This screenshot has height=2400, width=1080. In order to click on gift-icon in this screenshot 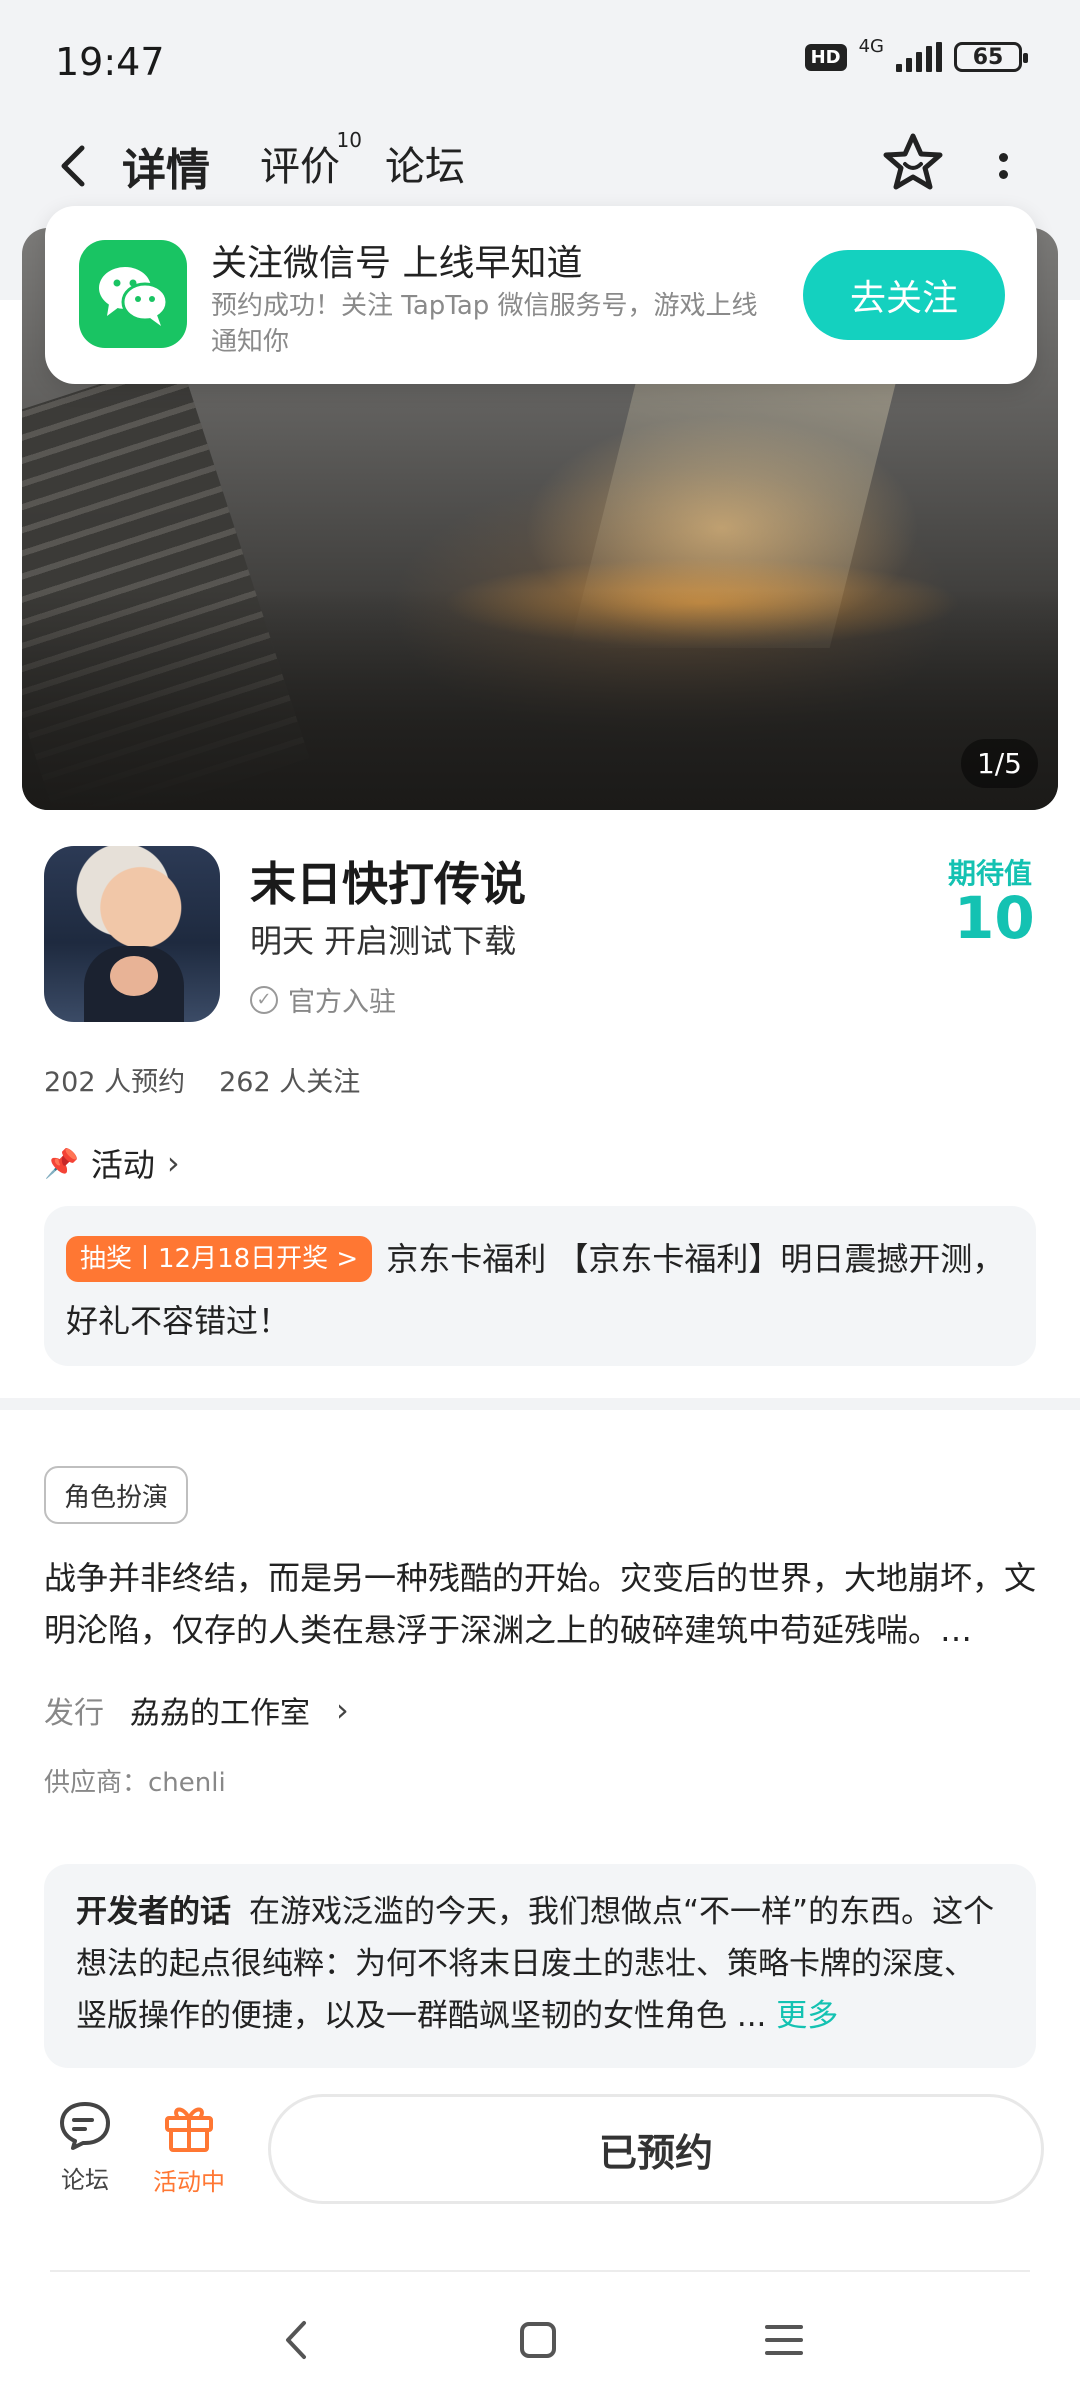, I will do `click(189, 2129)`.